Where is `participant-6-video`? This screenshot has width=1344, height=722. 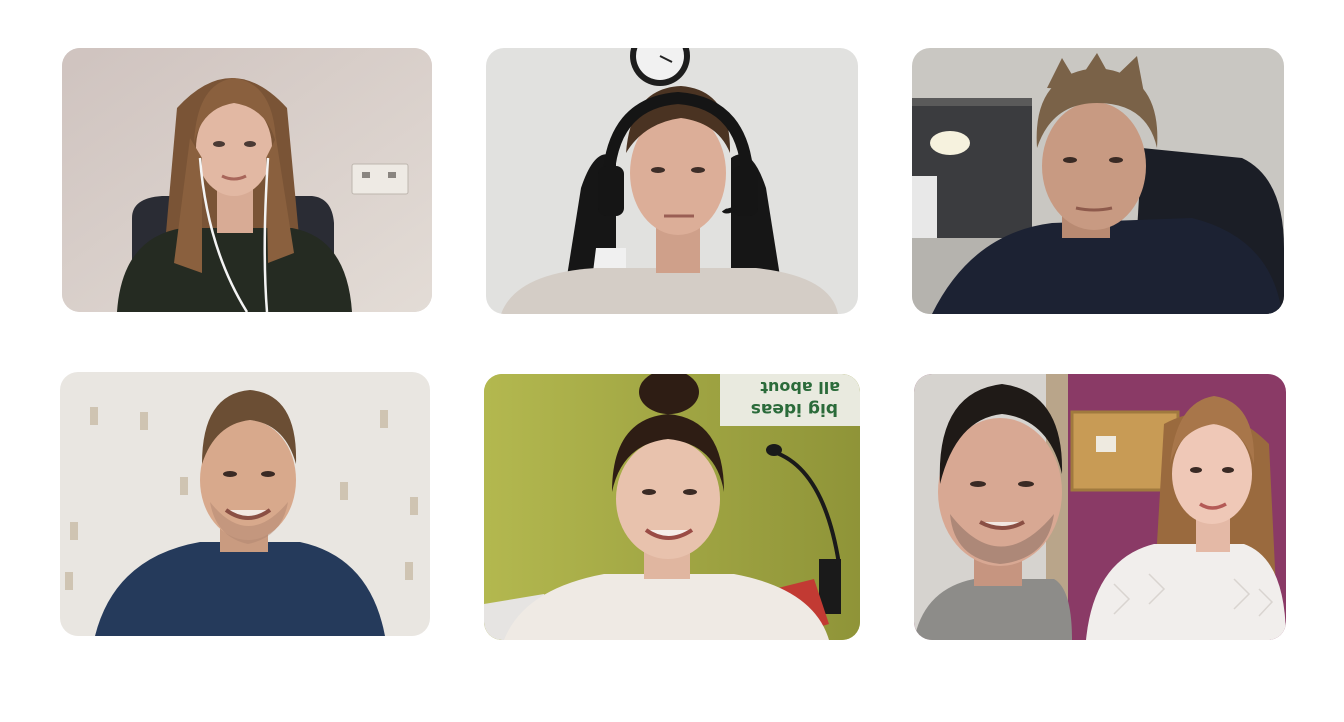 participant-6-video is located at coordinates (1100, 507).